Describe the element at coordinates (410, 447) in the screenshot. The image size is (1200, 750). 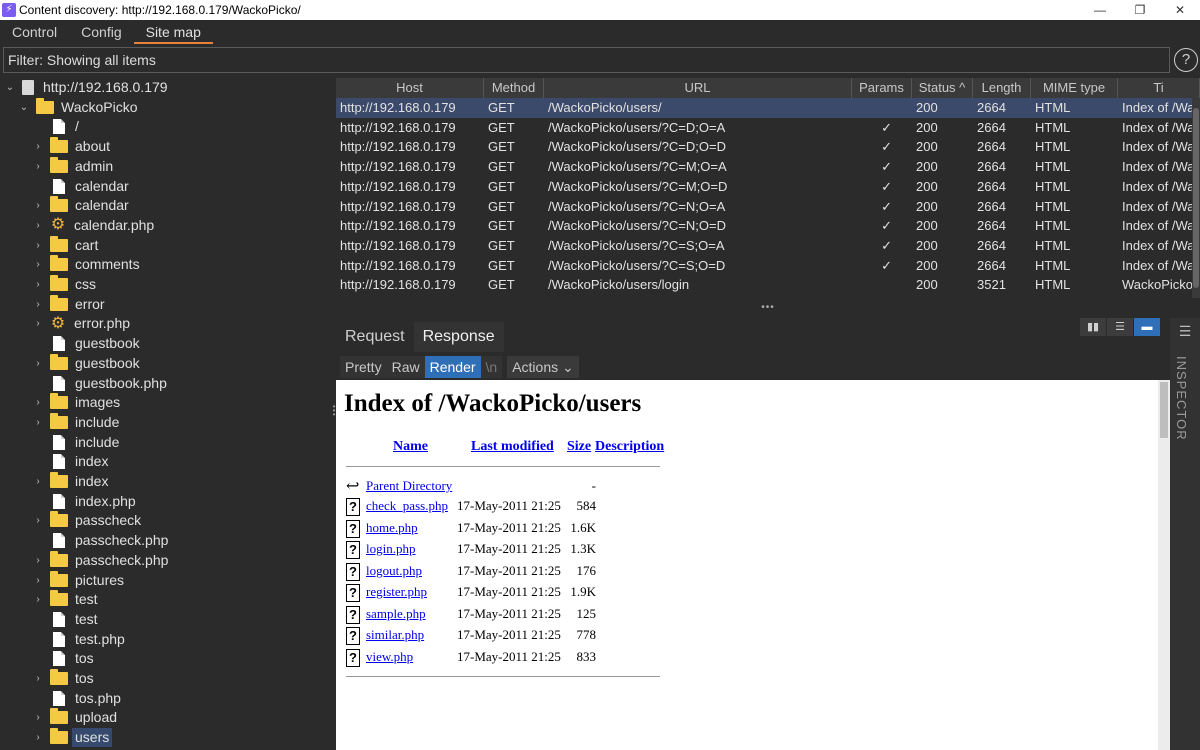
I see `column-name-link: Name` at that location.